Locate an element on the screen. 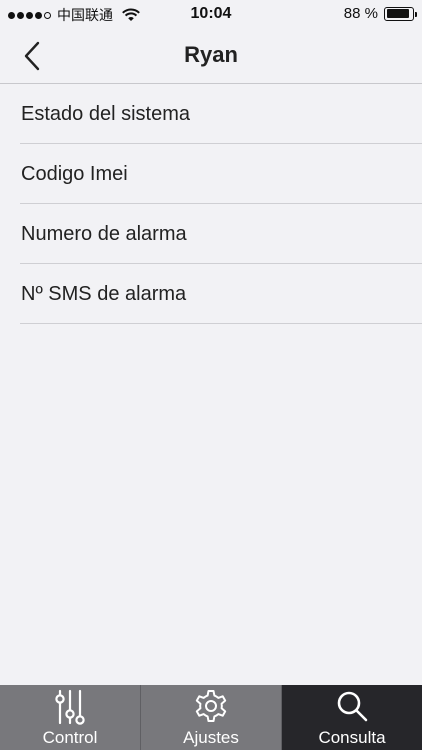  battery-fill is located at coordinates (397, 13).